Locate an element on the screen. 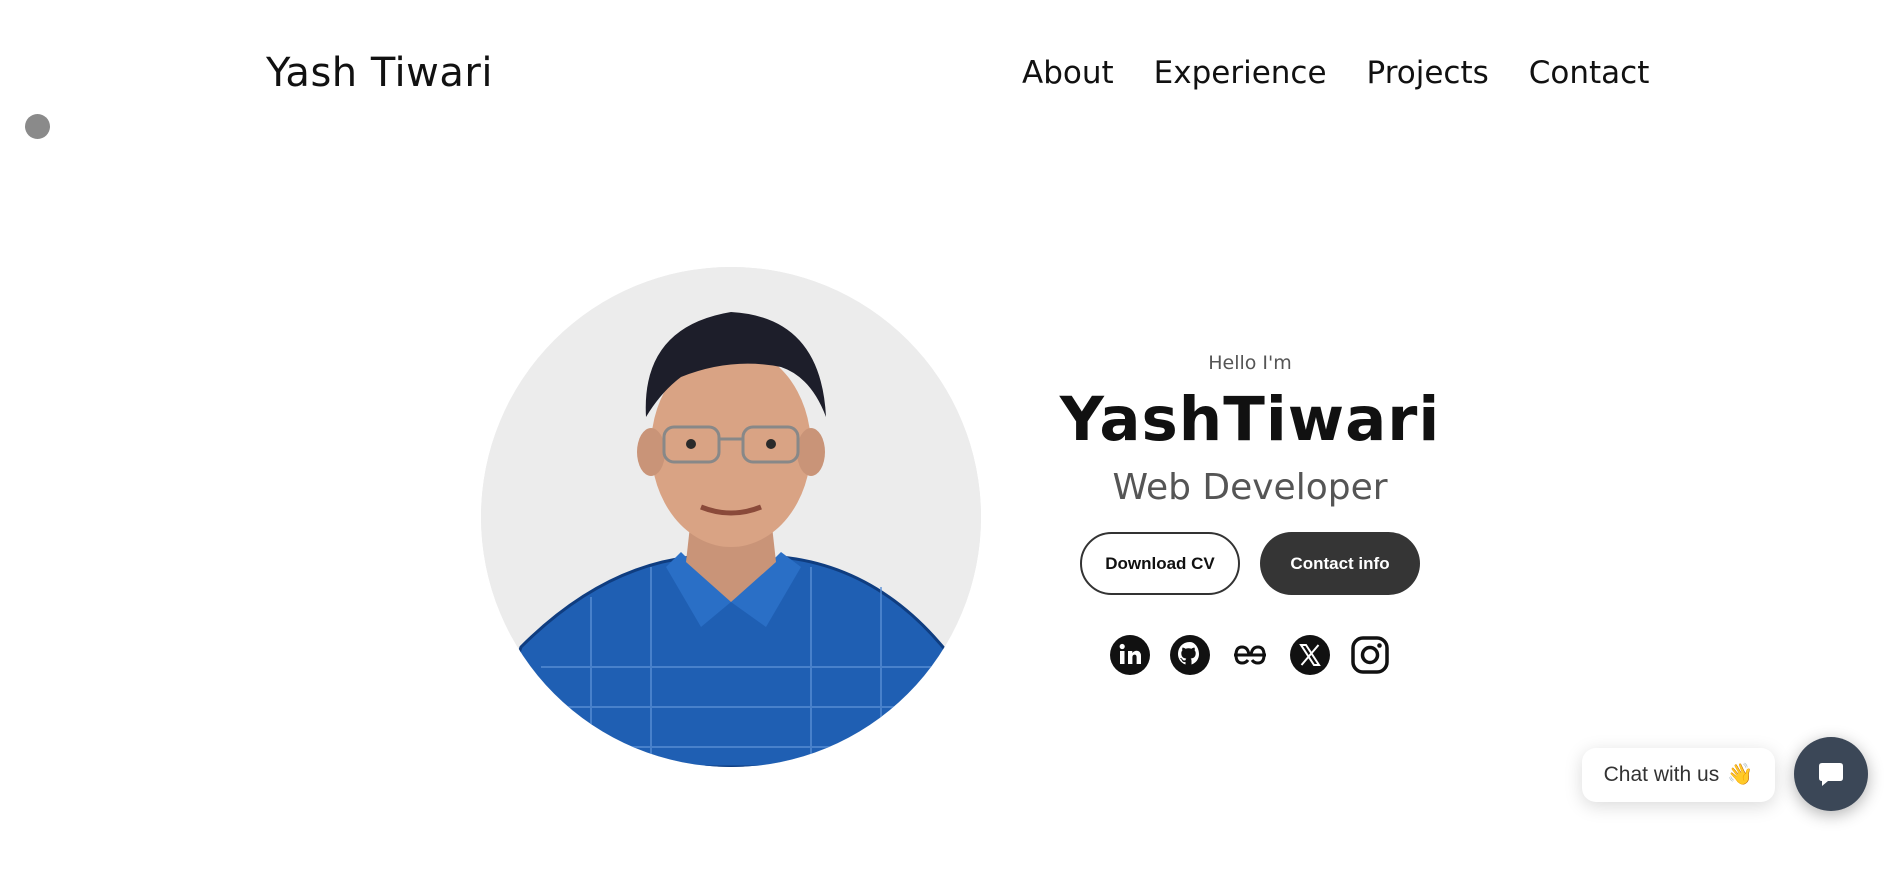 The height and width of the screenshot is (874, 1898). greeting-text: Hello I'm is located at coordinates (1250, 363).